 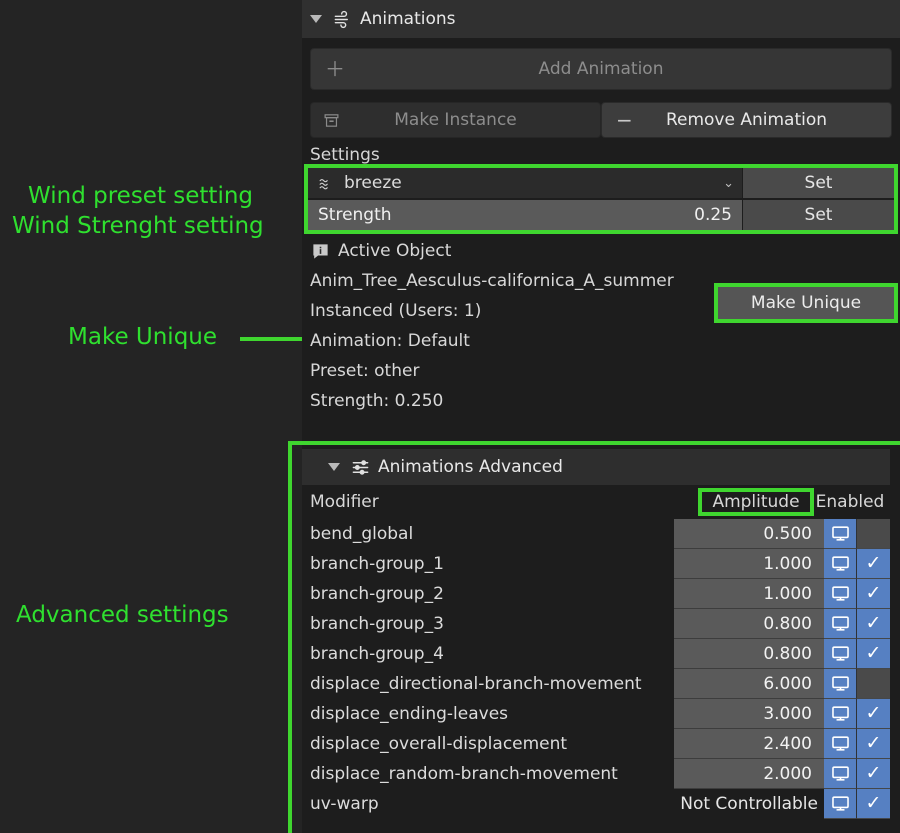 What do you see at coordinates (395, 251) in the screenshot?
I see `active-object-heading: Active Object` at bounding box center [395, 251].